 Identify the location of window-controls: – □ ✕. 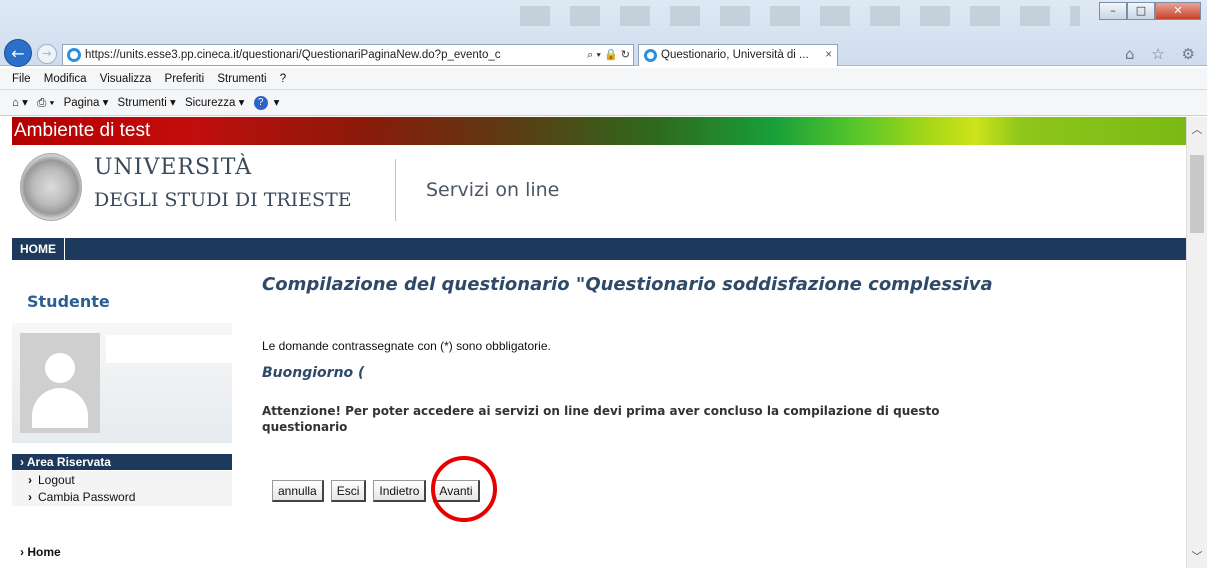
(1150, 11).